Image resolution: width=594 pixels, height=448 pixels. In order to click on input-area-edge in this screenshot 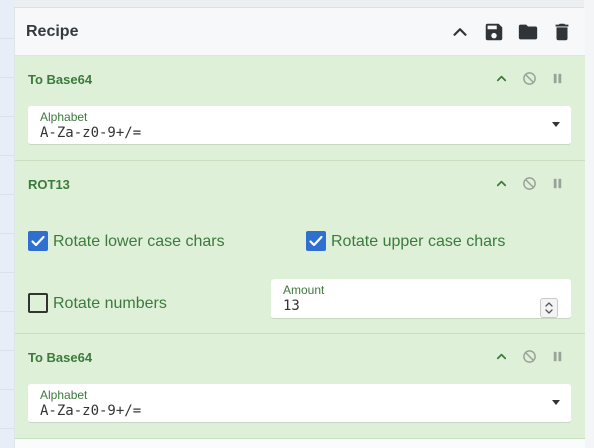, I will do `click(7, 224)`.